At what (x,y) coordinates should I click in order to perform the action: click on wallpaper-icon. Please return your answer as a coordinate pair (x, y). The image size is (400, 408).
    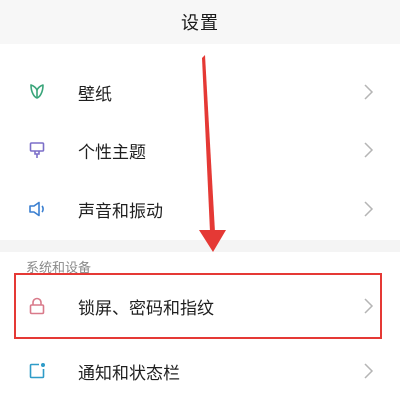
    Looking at the image, I should click on (37, 92).